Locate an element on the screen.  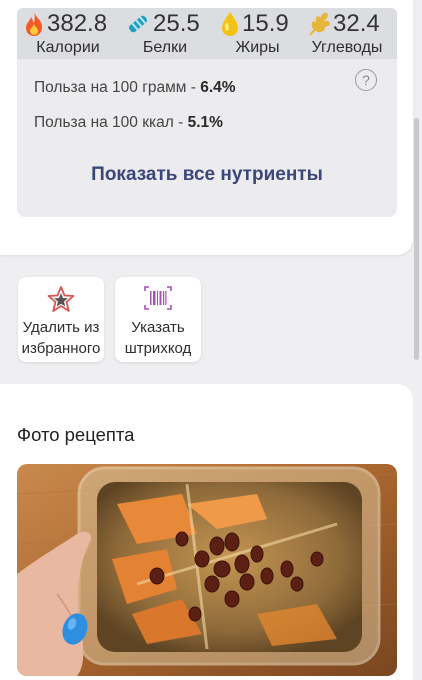
calories-stat: 382.8 Калории is located at coordinates (68, 33).